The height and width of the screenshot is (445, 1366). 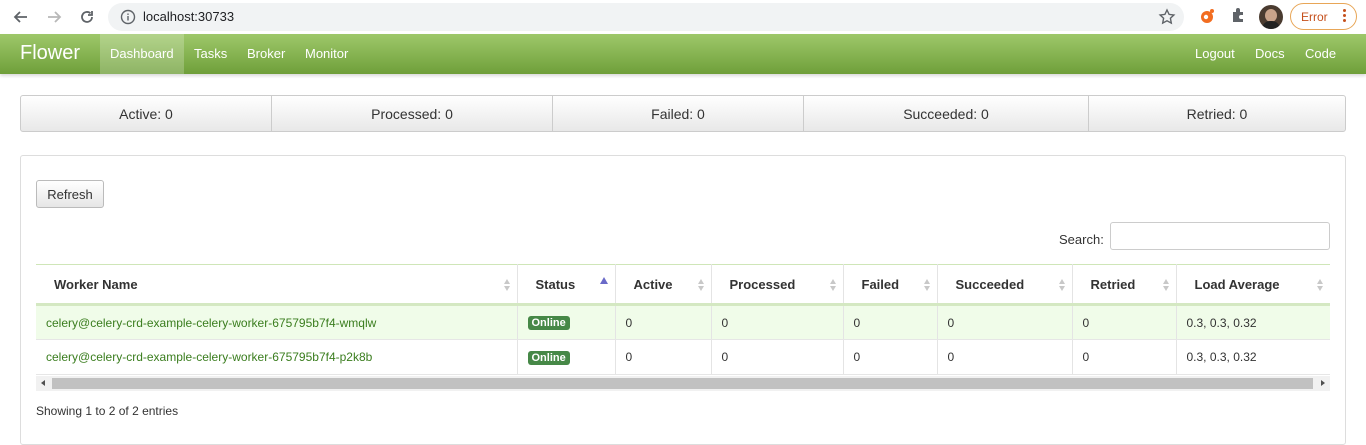 I want to click on error-menu-button: Error, so click(x=1323, y=16).